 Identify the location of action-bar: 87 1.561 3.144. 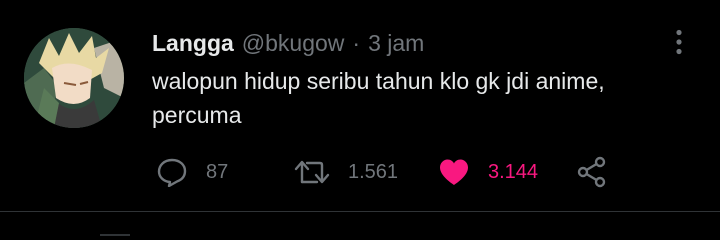
(385, 172).